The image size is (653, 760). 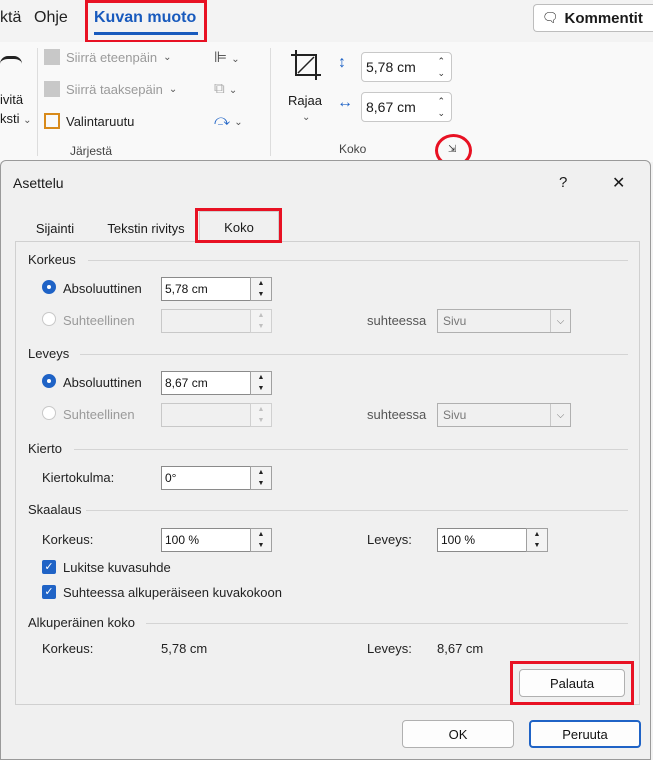 What do you see at coordinates (11, 99) in the screenshot?
I see `wrap-text-label-1: ivitä` at bounding box center [11, 99].